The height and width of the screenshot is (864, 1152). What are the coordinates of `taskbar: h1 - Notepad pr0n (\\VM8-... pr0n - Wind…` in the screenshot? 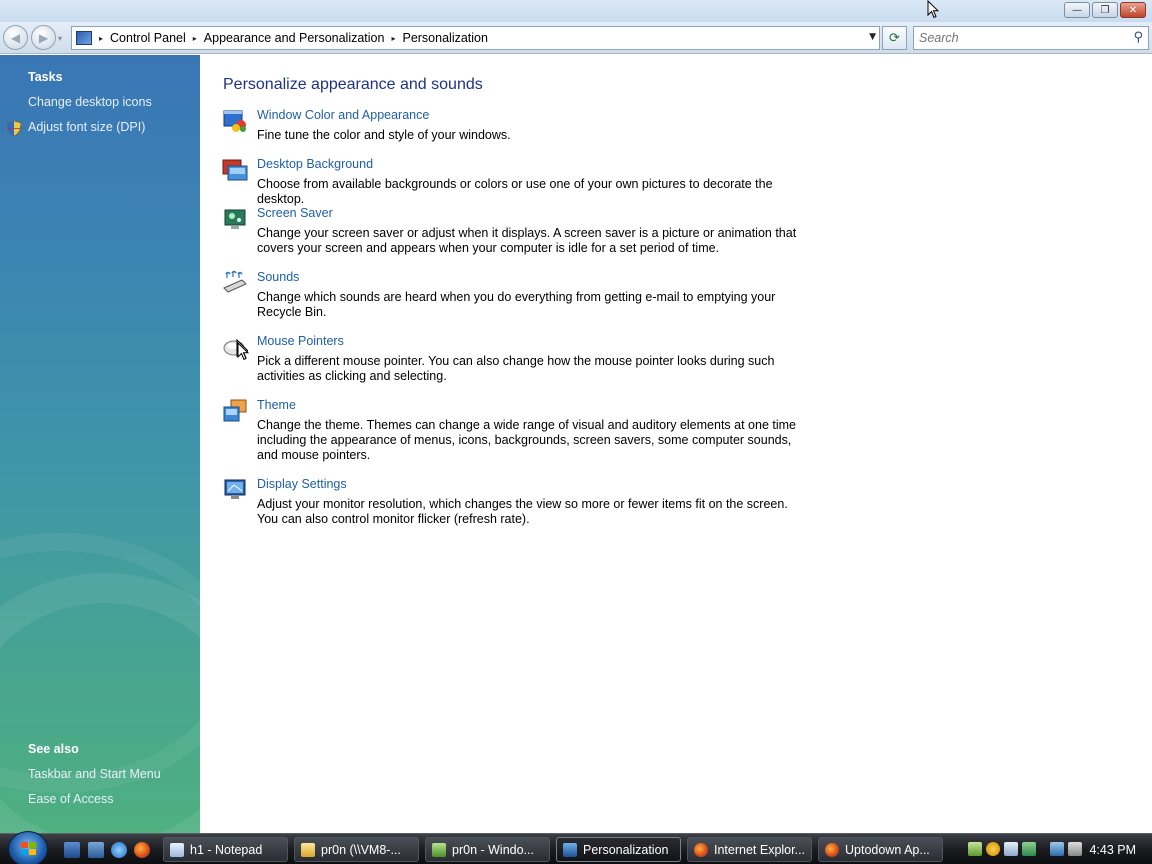 It's located at (576, 847).